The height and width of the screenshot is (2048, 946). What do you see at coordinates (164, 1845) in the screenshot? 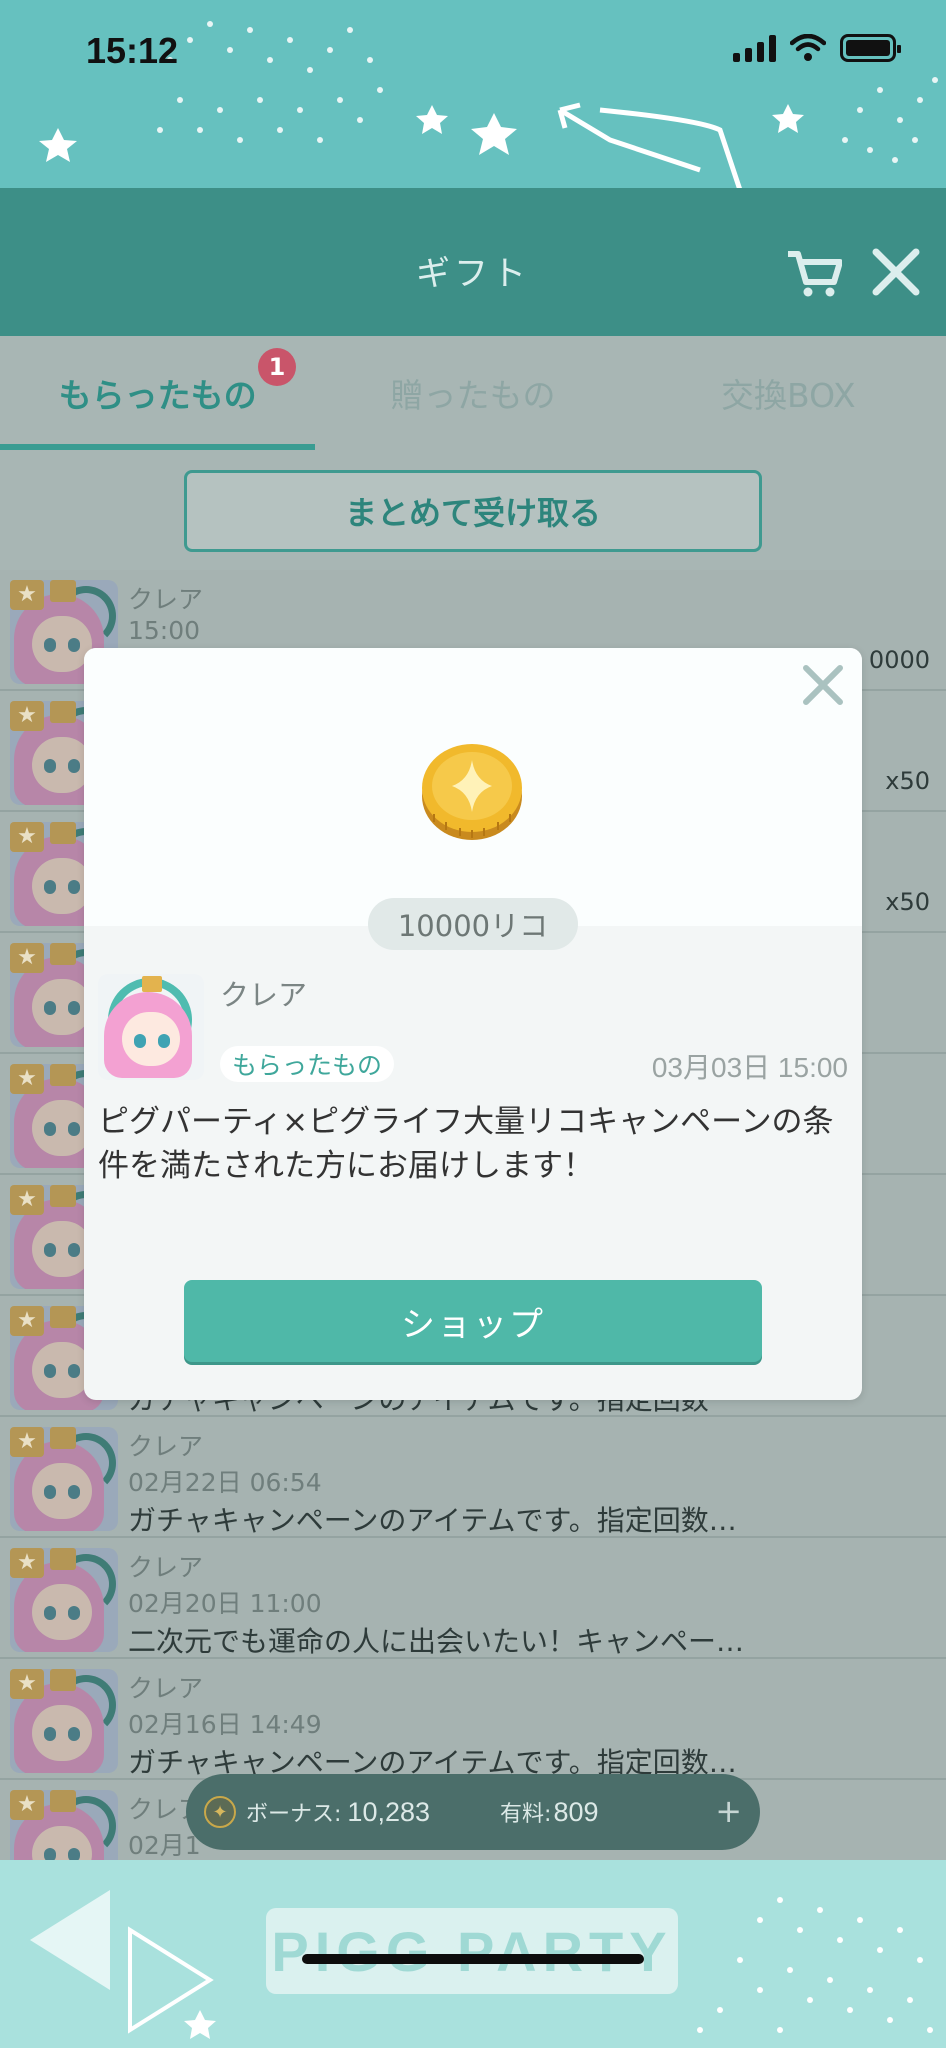
I see `row-date: 02月1` at bounding box center [164, 1845].